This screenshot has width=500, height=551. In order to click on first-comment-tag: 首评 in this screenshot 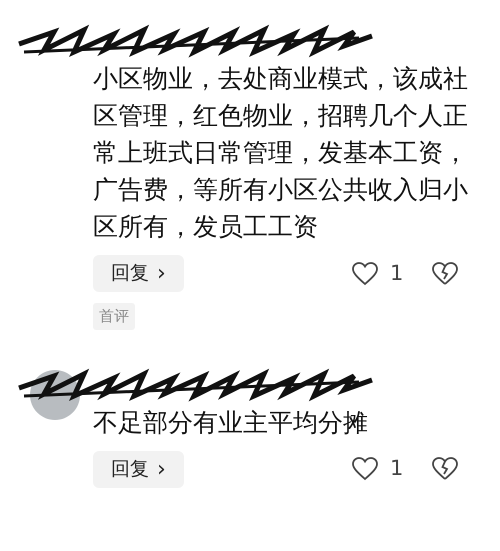, I will do `click(114, 316)`.